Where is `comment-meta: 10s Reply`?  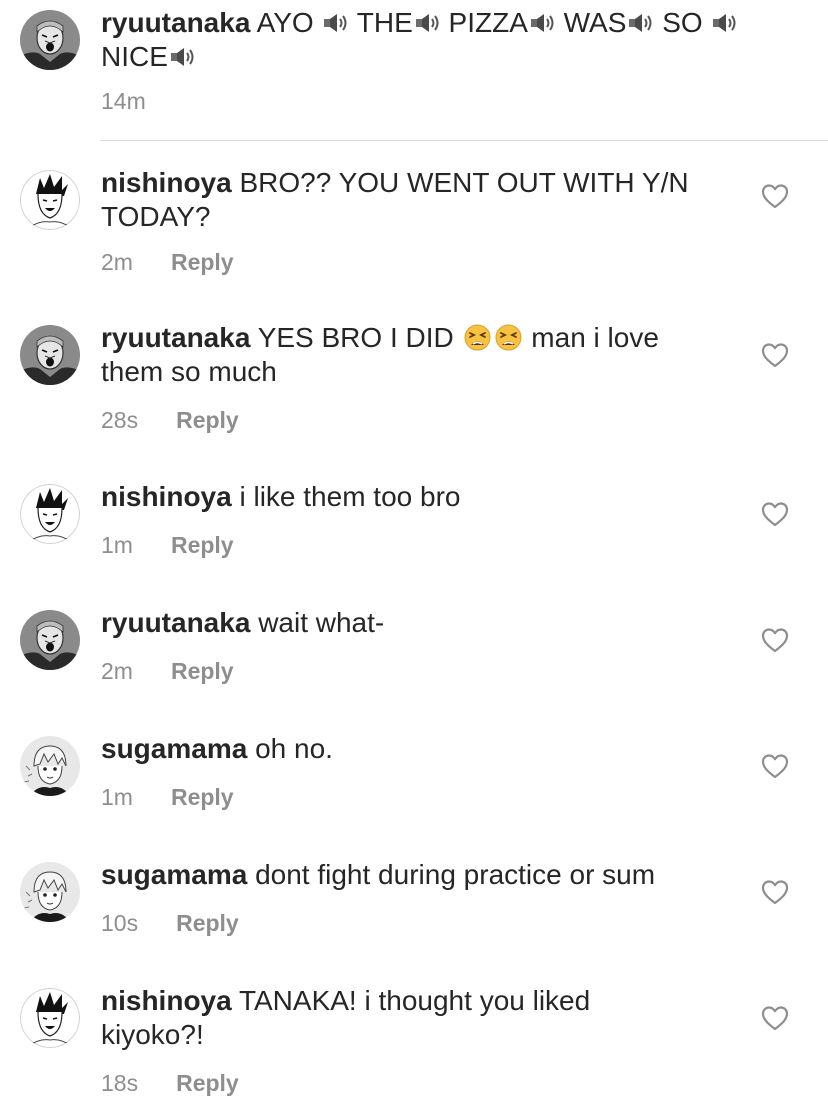
comment-meta: 10s Reply is located at coordinates (170, 923).